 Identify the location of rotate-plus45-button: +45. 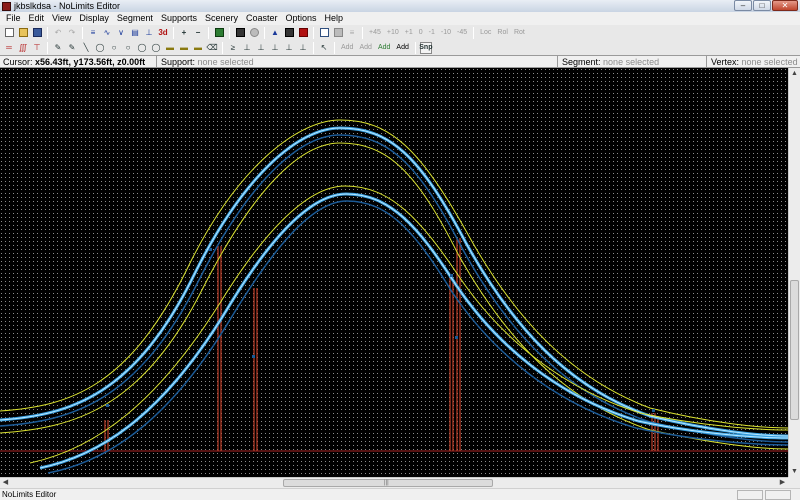
(375, 33).